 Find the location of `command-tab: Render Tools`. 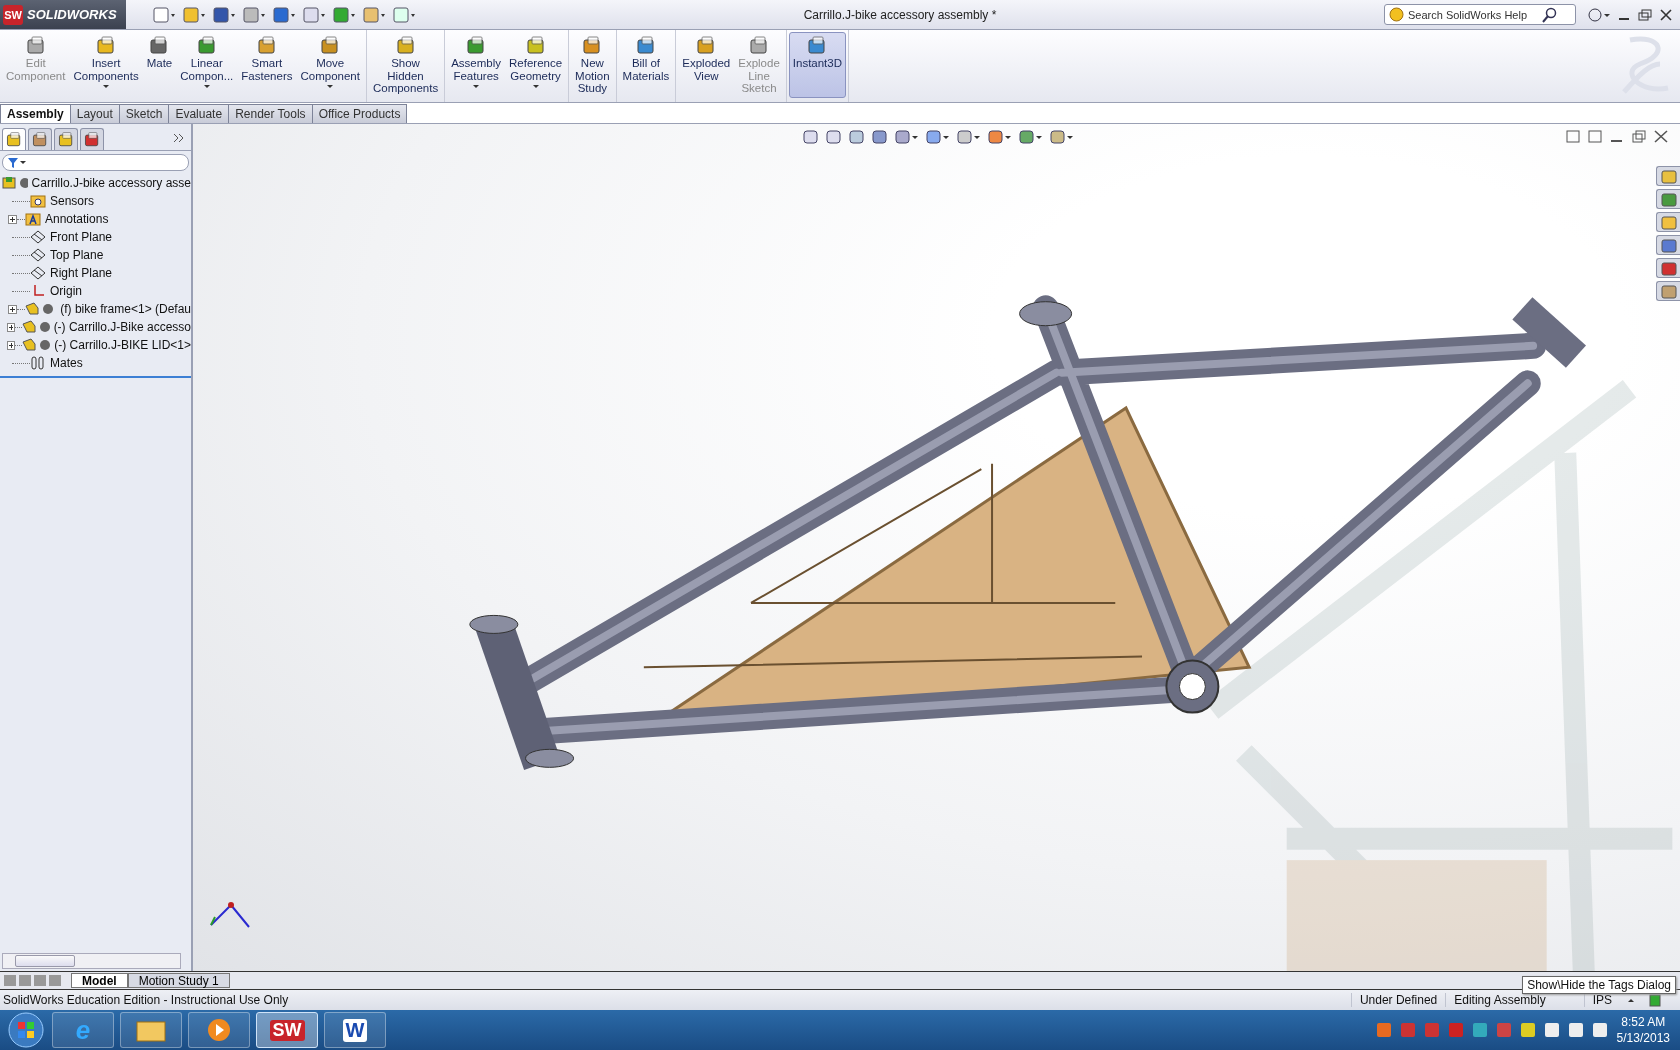

command-tab: Render Tools is located at coordinates (270, 113).